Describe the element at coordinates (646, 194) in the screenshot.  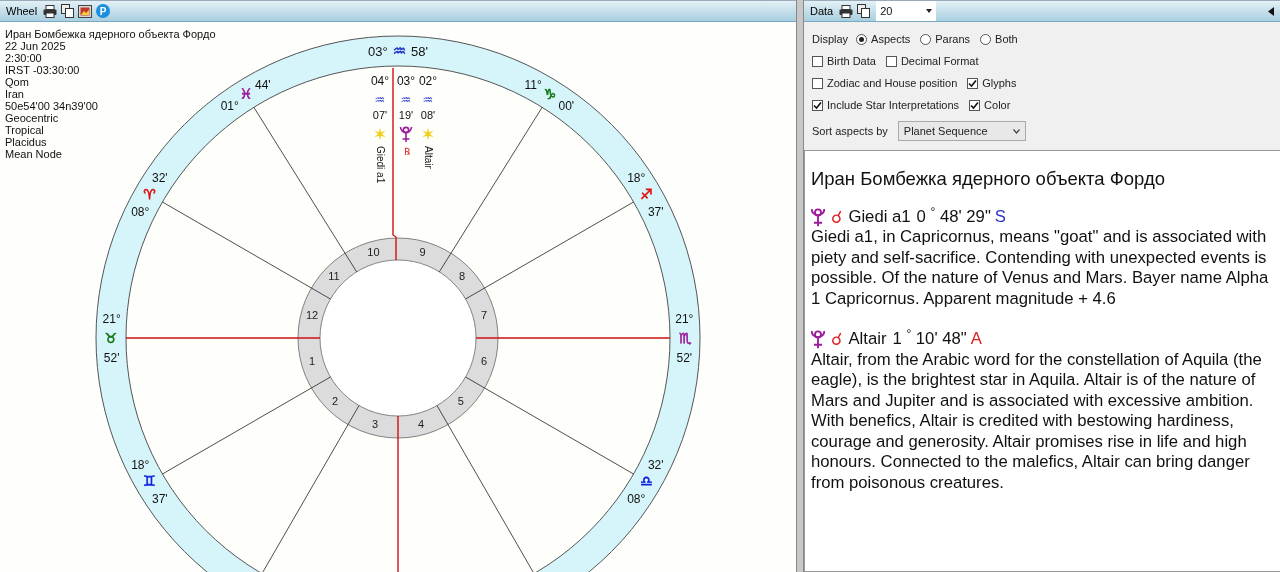
I see `zodiac-sign-glyph: ♐` at that location.